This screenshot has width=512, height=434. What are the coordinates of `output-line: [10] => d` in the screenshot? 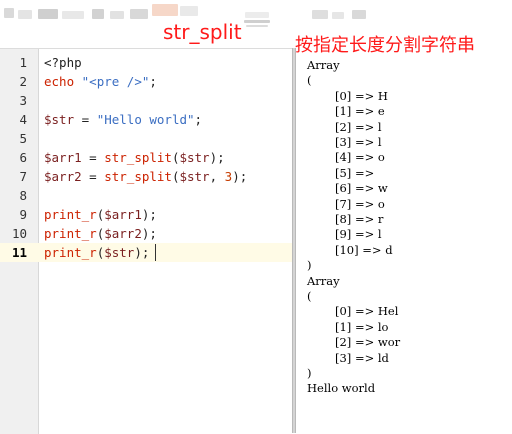 It's located at (364, 249).